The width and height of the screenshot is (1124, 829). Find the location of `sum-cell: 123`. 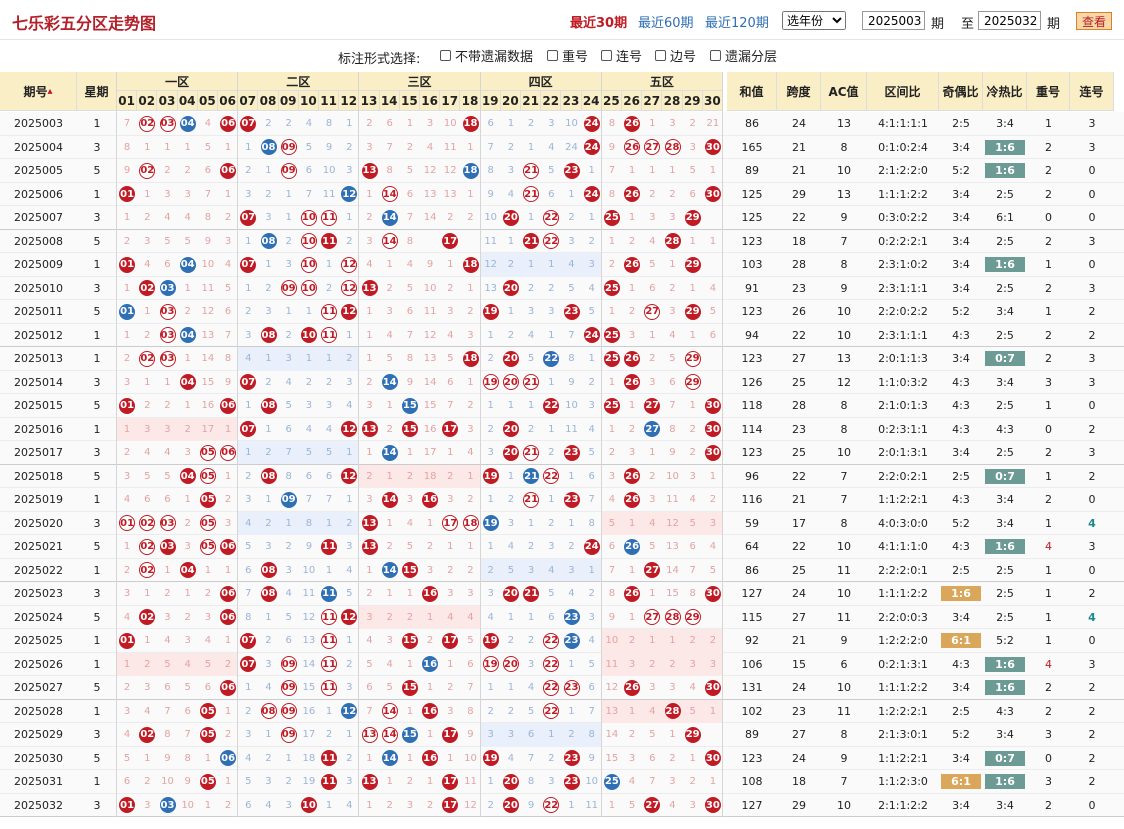

sum-cell: 123 is located at coordinates (752, 312).